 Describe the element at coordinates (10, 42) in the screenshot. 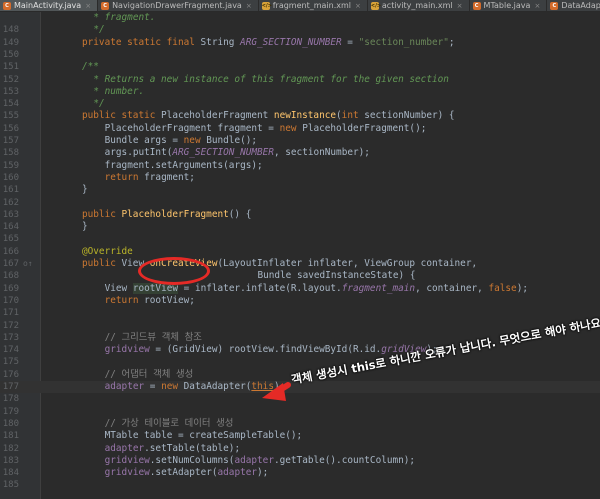

I see `line-number: 149` at that location.